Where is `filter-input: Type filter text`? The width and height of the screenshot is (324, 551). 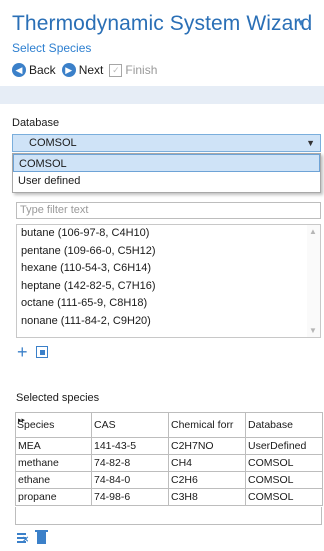
filter-input: Type filter text is located at coordinates (168, 210).